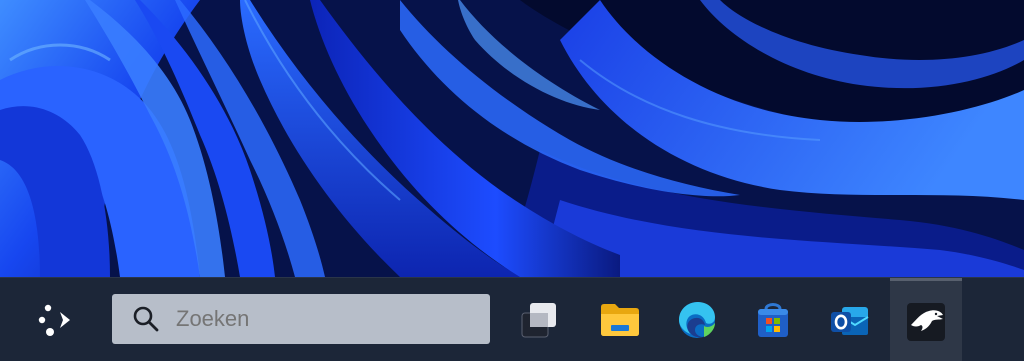  I want to click on start-dots-icon, so click(54, 320).